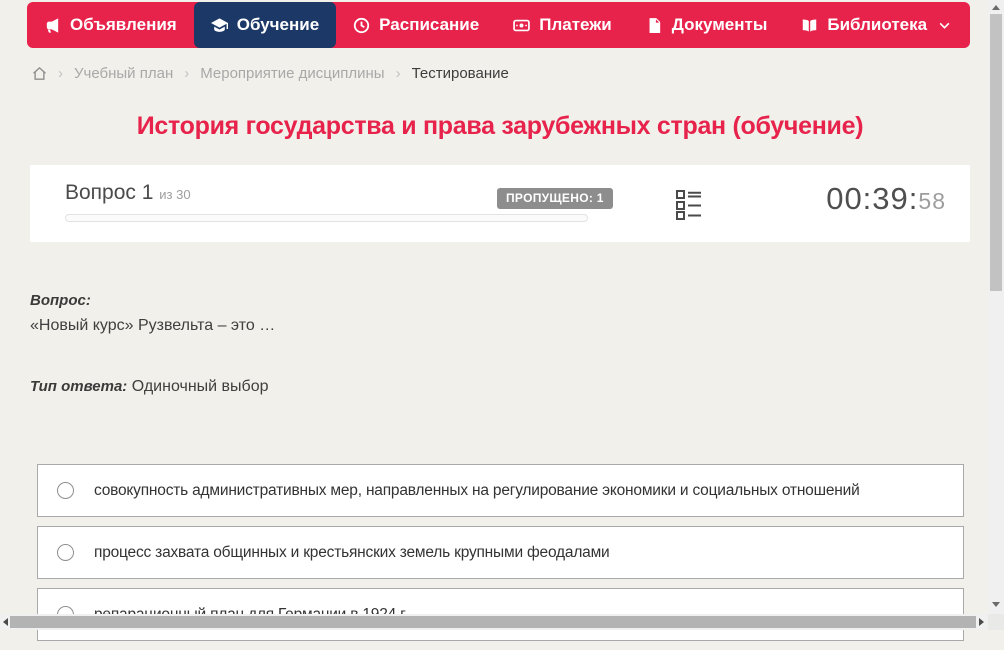 Image resolution: width=1004 pixels, height=650 pixels. I want to click on quiz-header-panel: Вопрос 1 из 30 ПРОПУЩЕНО: 1 00:39:58, so click(500, 203).